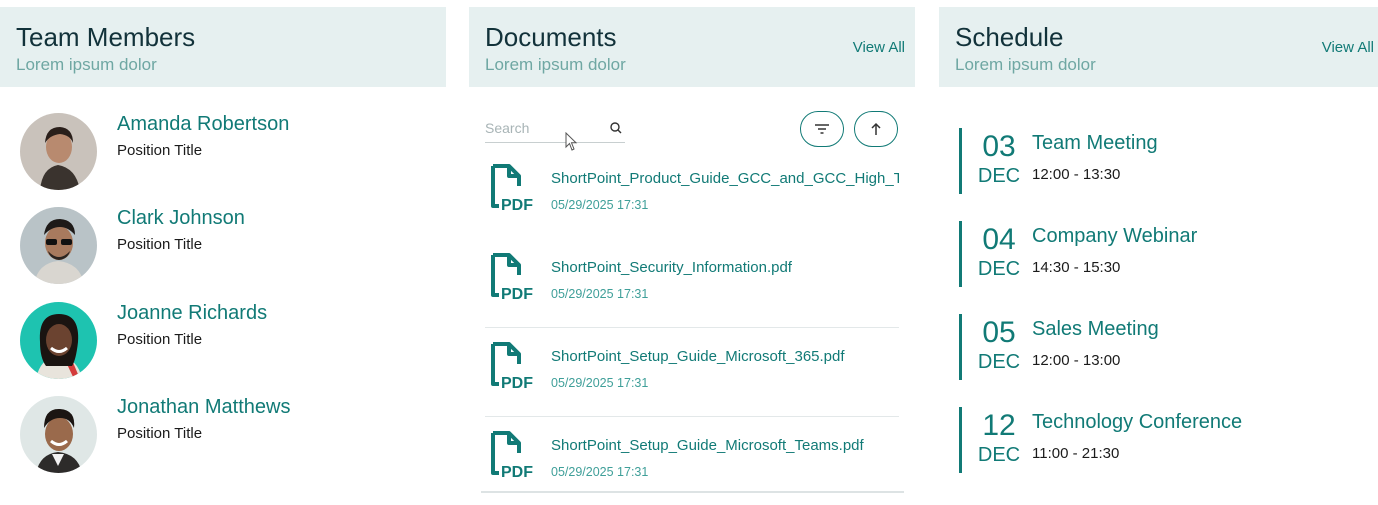 Image resolution: width=1378 pixels, height=505 pixels. What do you see at coordinates (1076, 267) in the screenshot?
I see `event-time: 14:30 - 15:30` at bounding box center [1076, 267].